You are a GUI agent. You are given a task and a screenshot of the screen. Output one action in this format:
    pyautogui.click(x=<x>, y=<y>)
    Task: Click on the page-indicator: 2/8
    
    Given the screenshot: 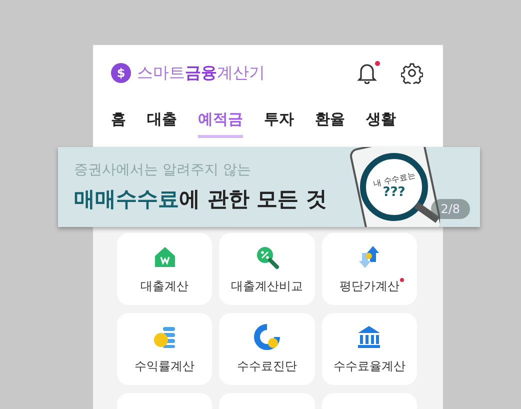 What is the action you would take?
    pyautogui.click(x=450, y=209)
    